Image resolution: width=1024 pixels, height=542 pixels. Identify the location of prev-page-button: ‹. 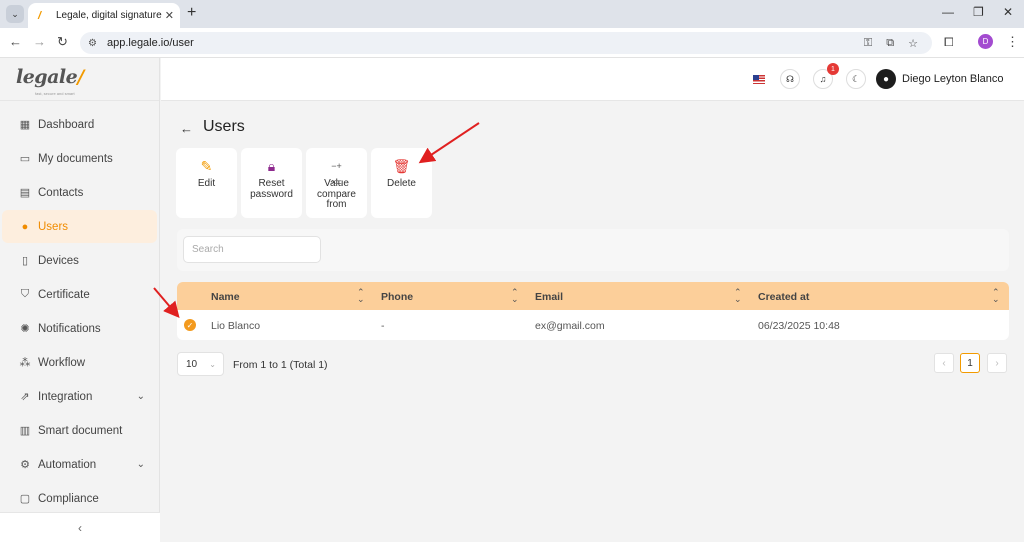
(944, 363).